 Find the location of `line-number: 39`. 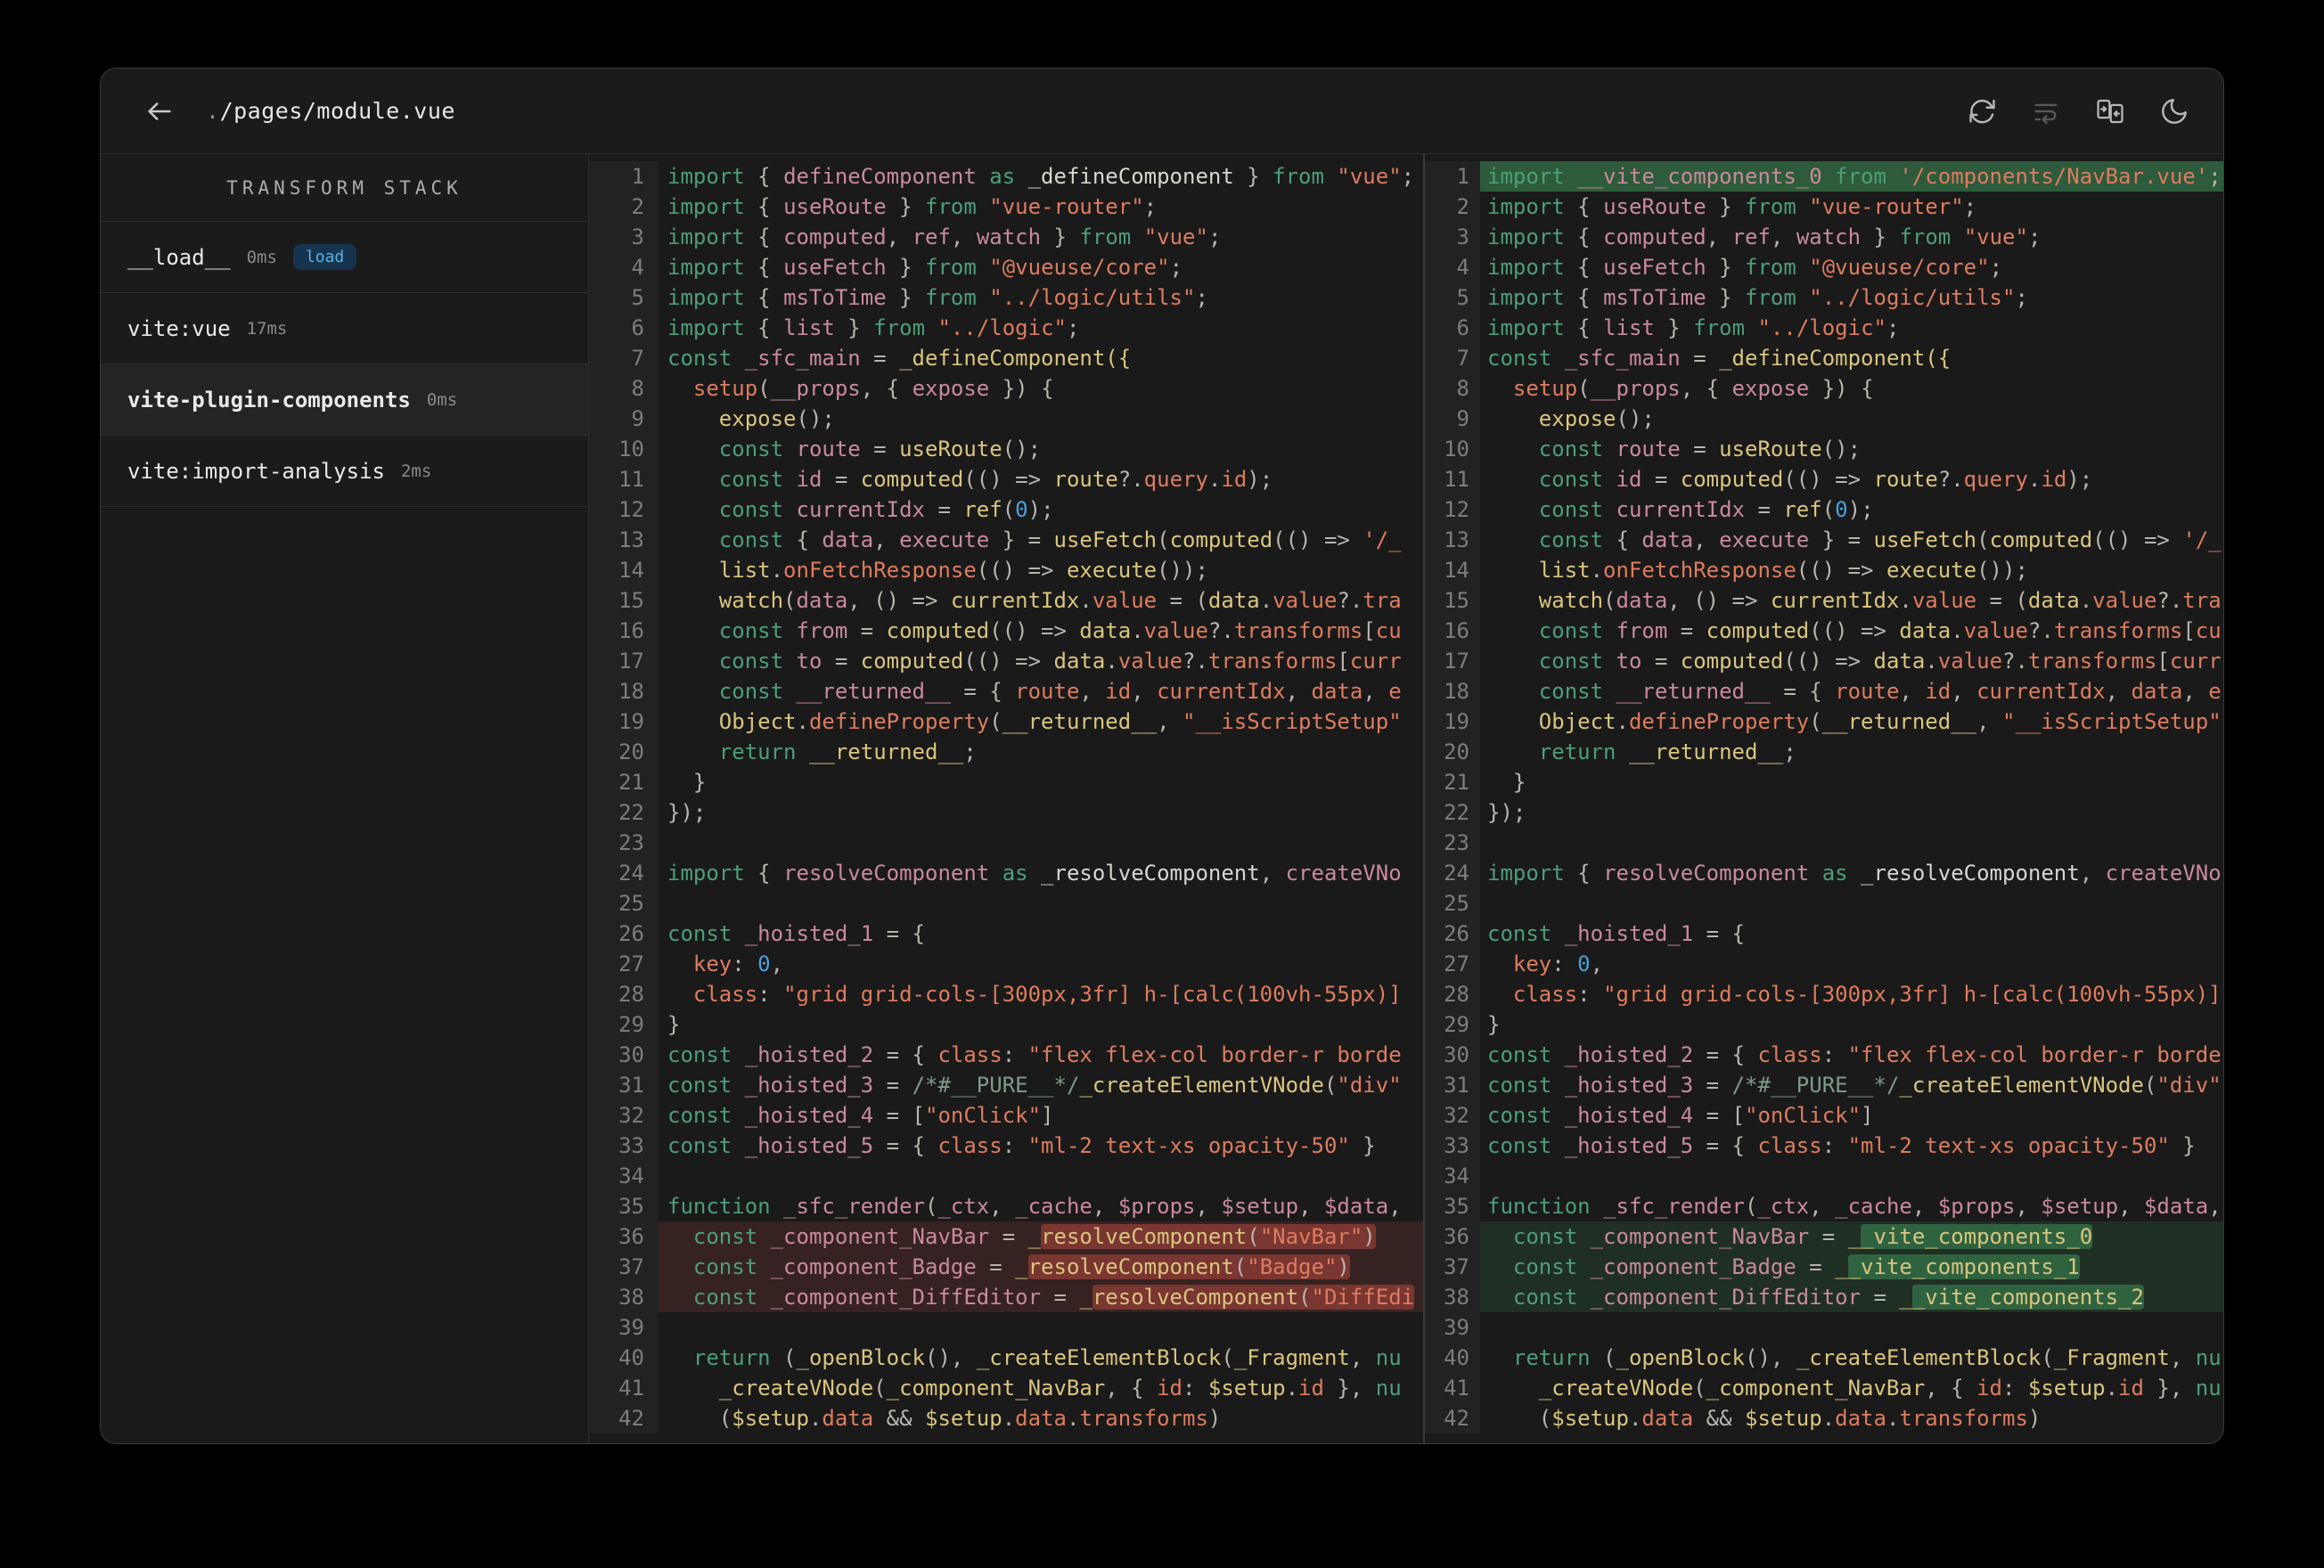

line-number: 39 is located at coordinates (624, 1327).